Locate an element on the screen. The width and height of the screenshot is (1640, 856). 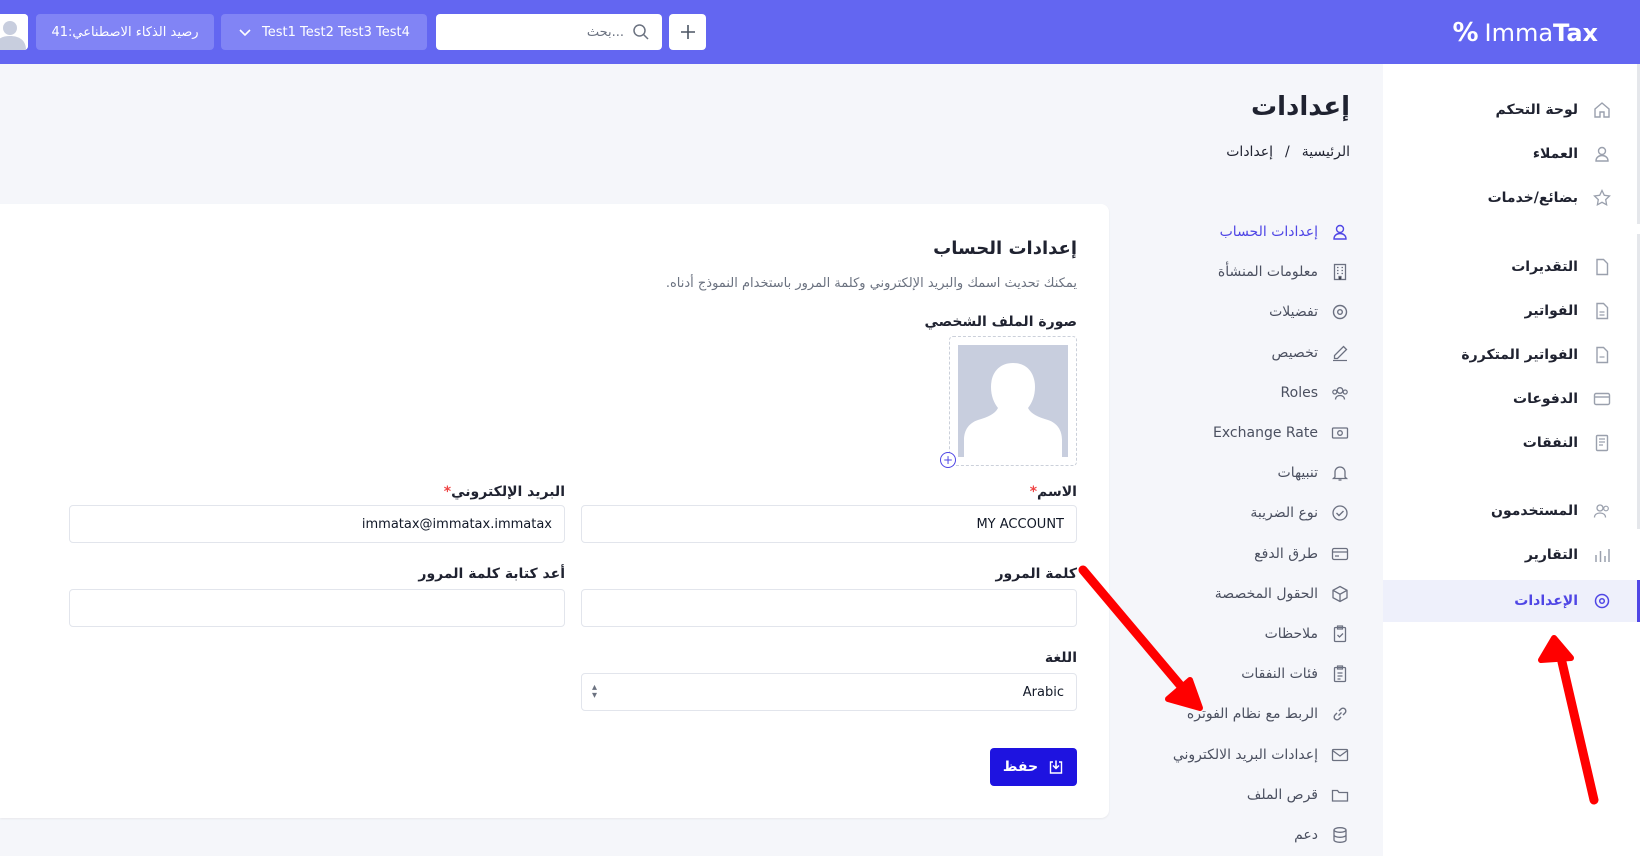
cash-icon is located at coordinates (1340, 433).